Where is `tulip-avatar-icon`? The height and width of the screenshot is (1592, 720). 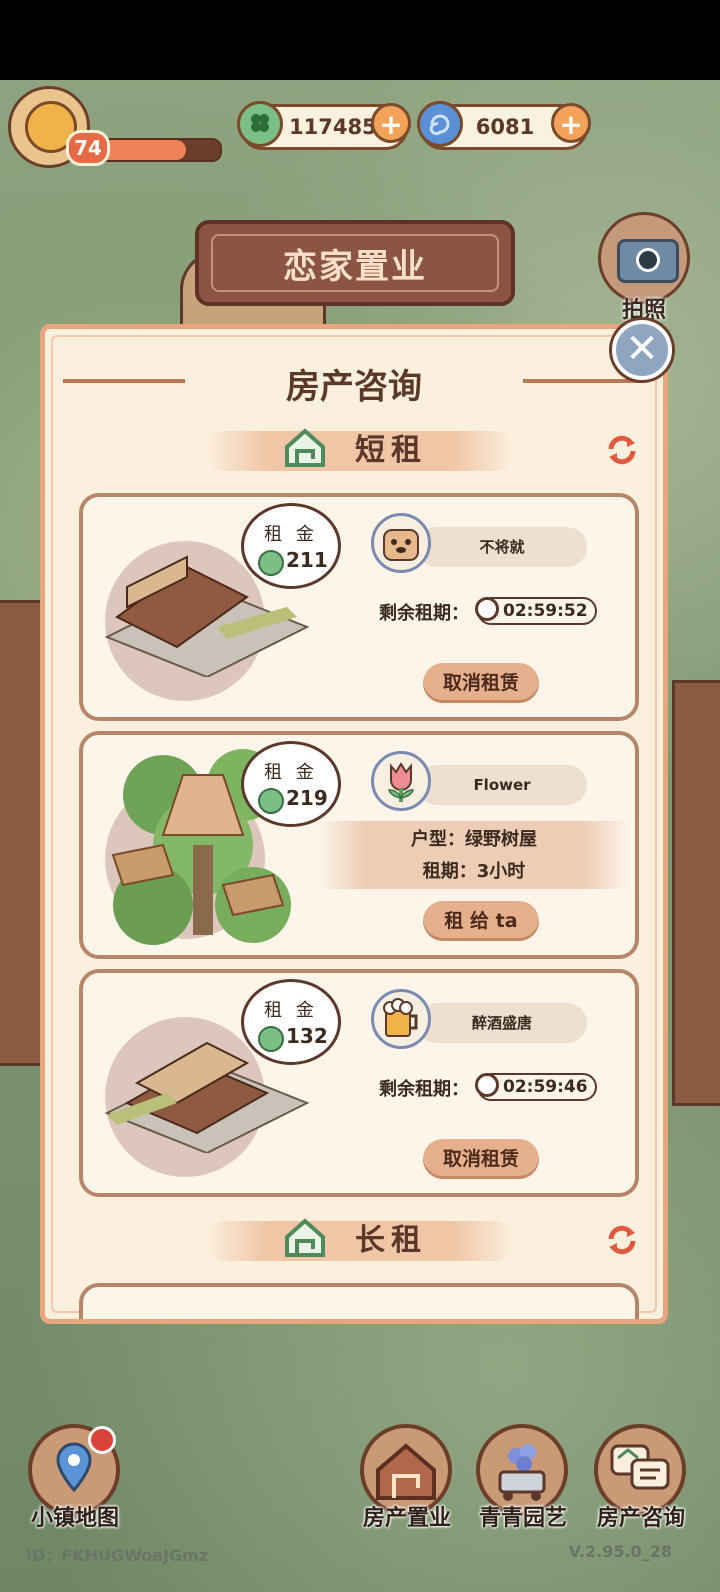 tulip-avatar-icon is located at coordinates (401, 781).